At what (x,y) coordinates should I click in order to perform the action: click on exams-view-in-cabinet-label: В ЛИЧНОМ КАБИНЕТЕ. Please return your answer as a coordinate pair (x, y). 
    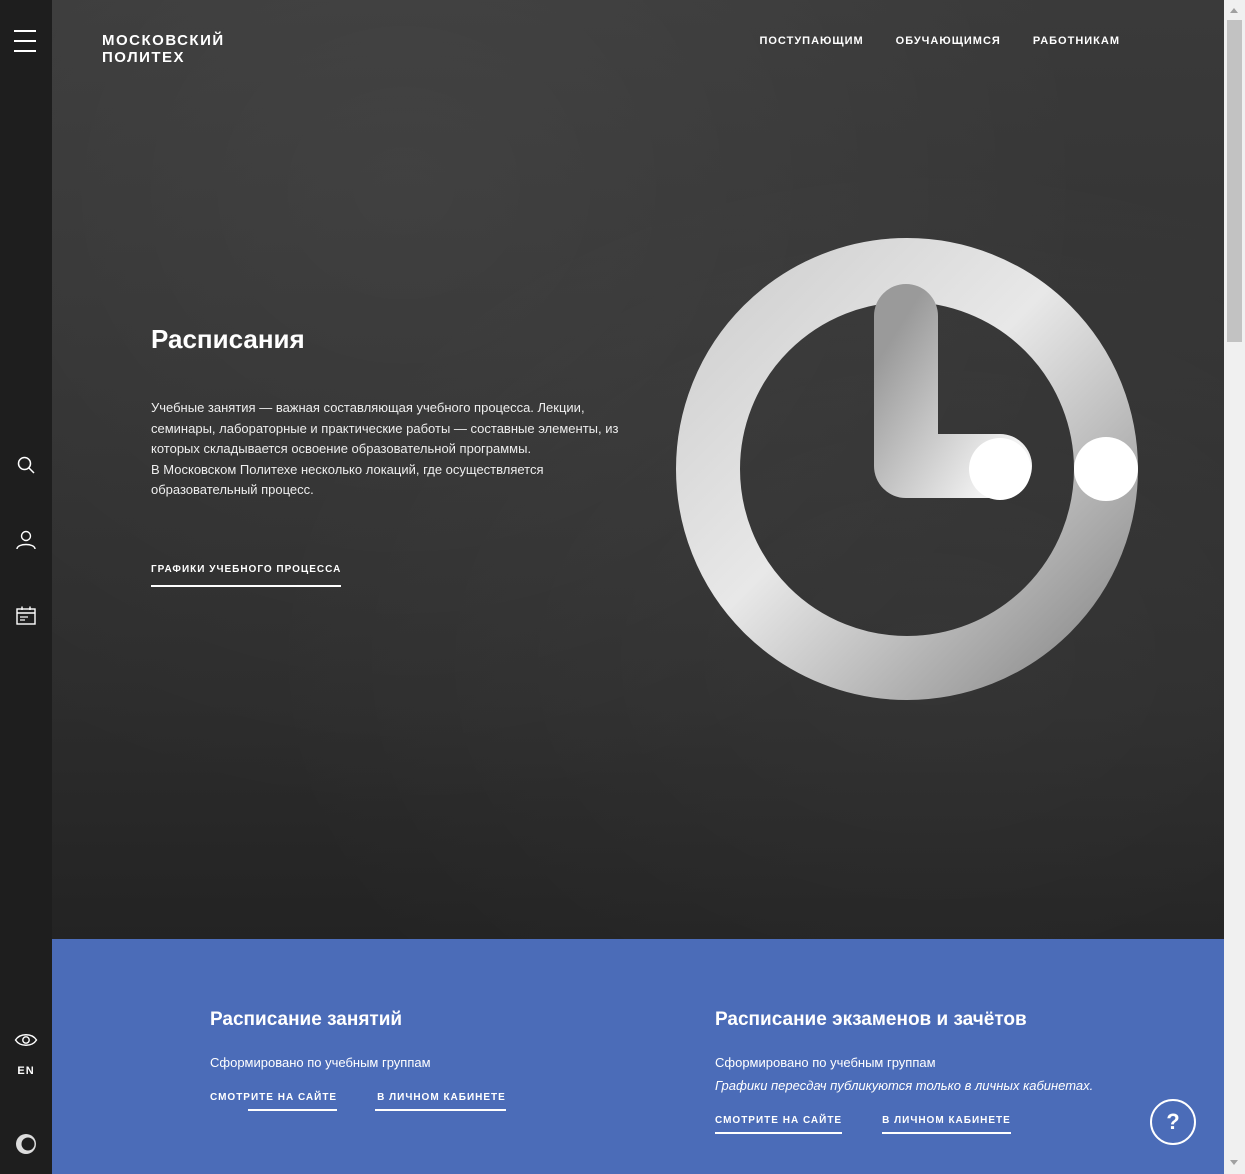
    Looking at the image, I should click on (946, 1120).